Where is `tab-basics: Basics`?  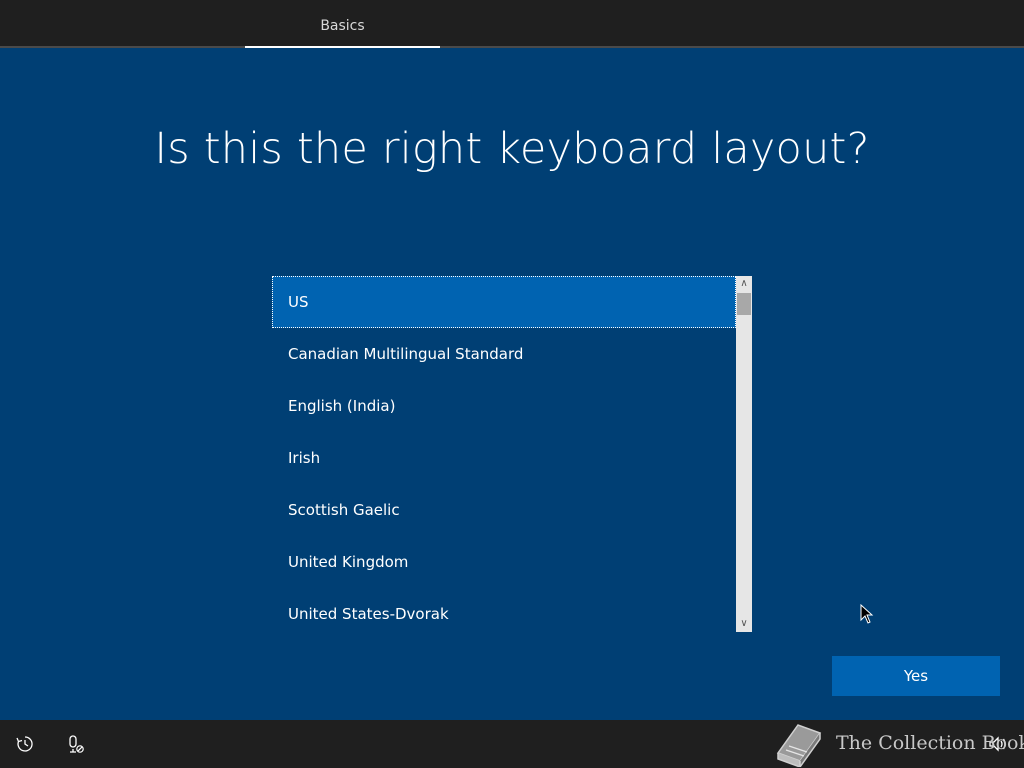 tab-basics: Basics is located at coordinates (342, 23).